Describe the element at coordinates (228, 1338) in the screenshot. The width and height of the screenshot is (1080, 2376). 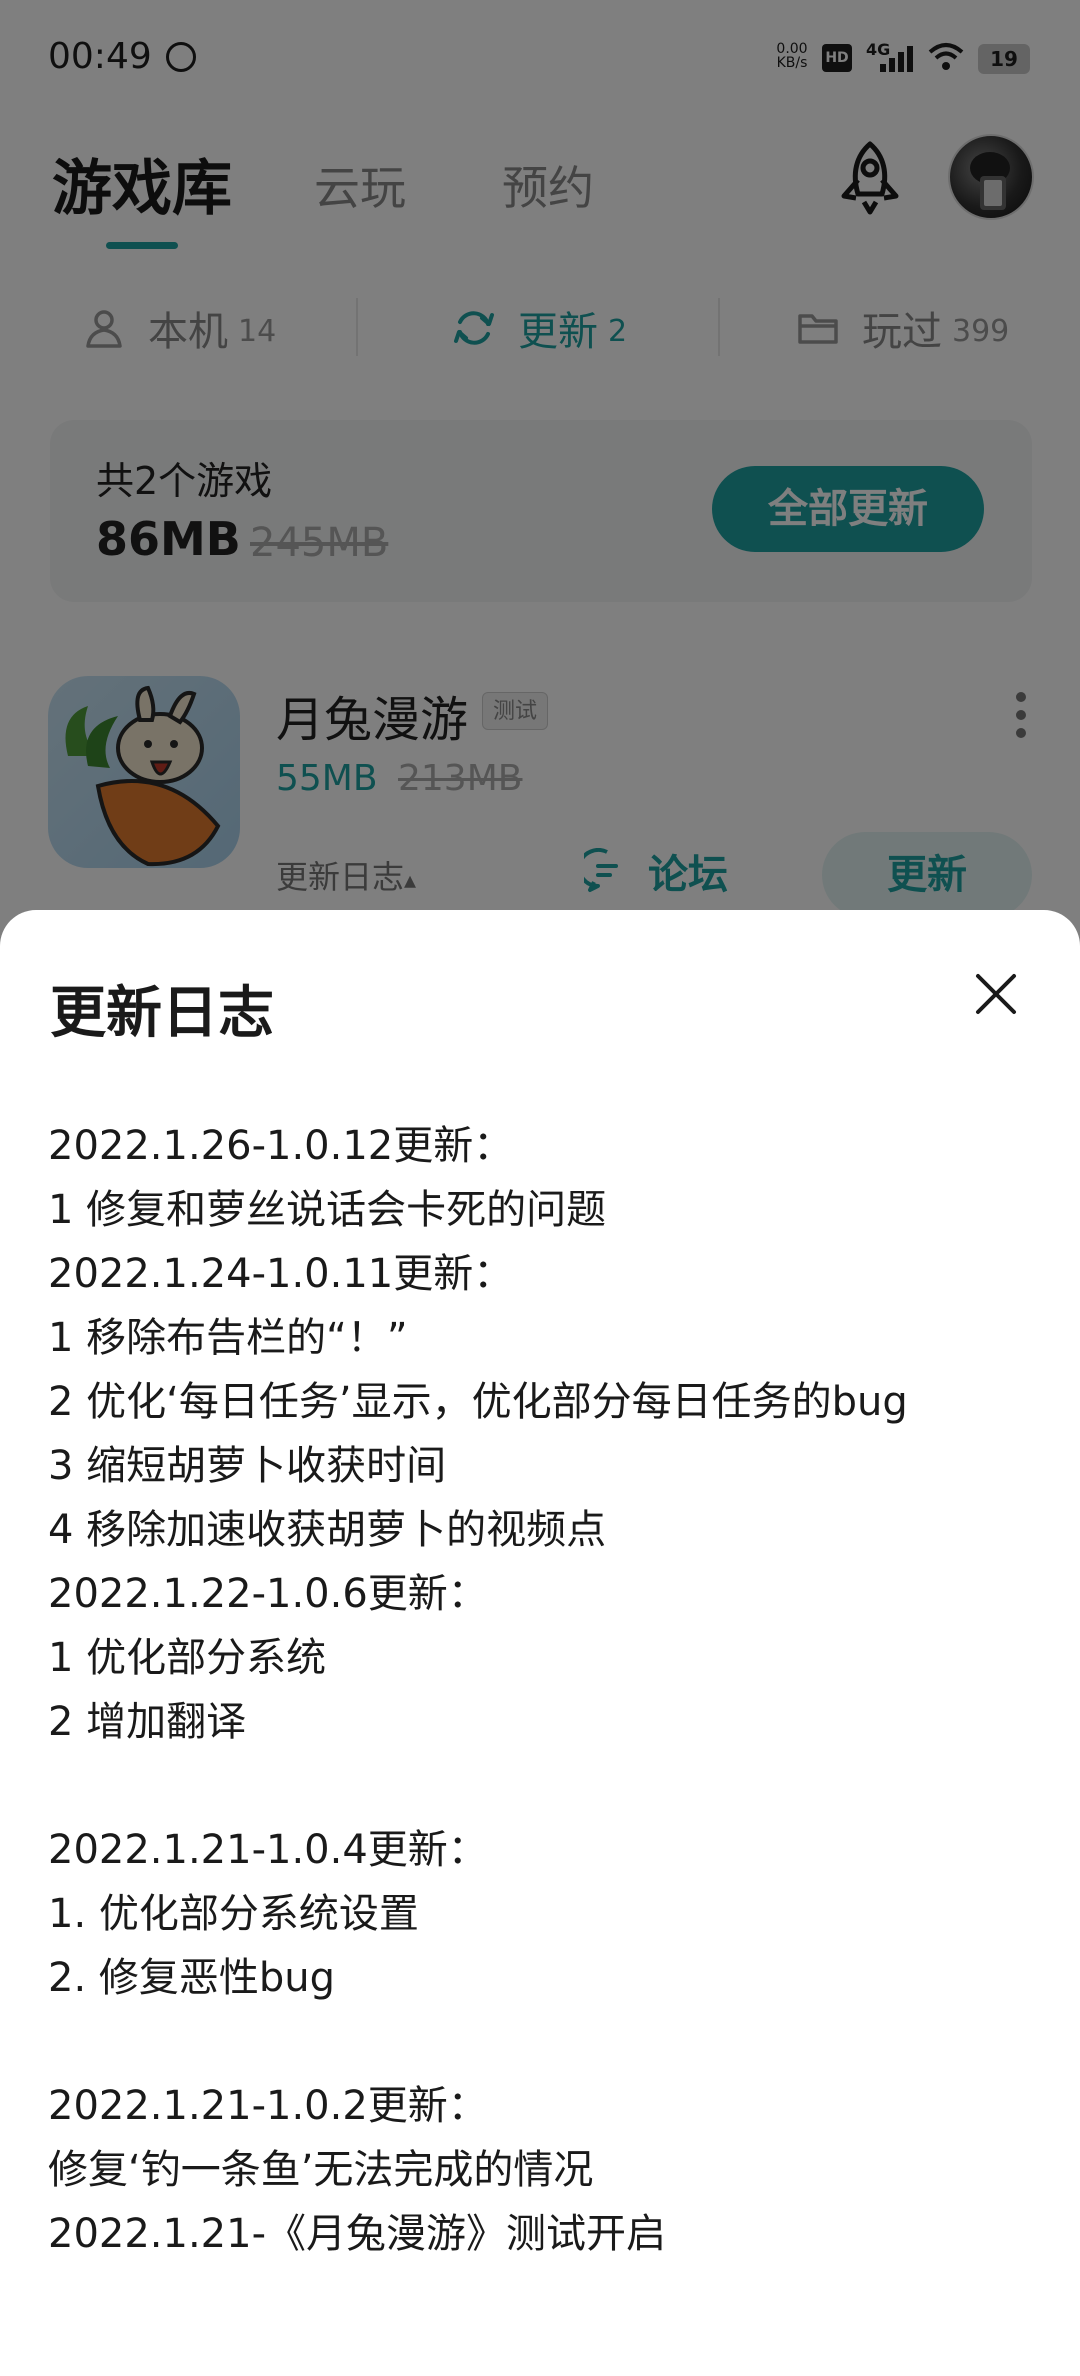
I see `changelog-line: 1 移除布告栏的“！”` at that location.